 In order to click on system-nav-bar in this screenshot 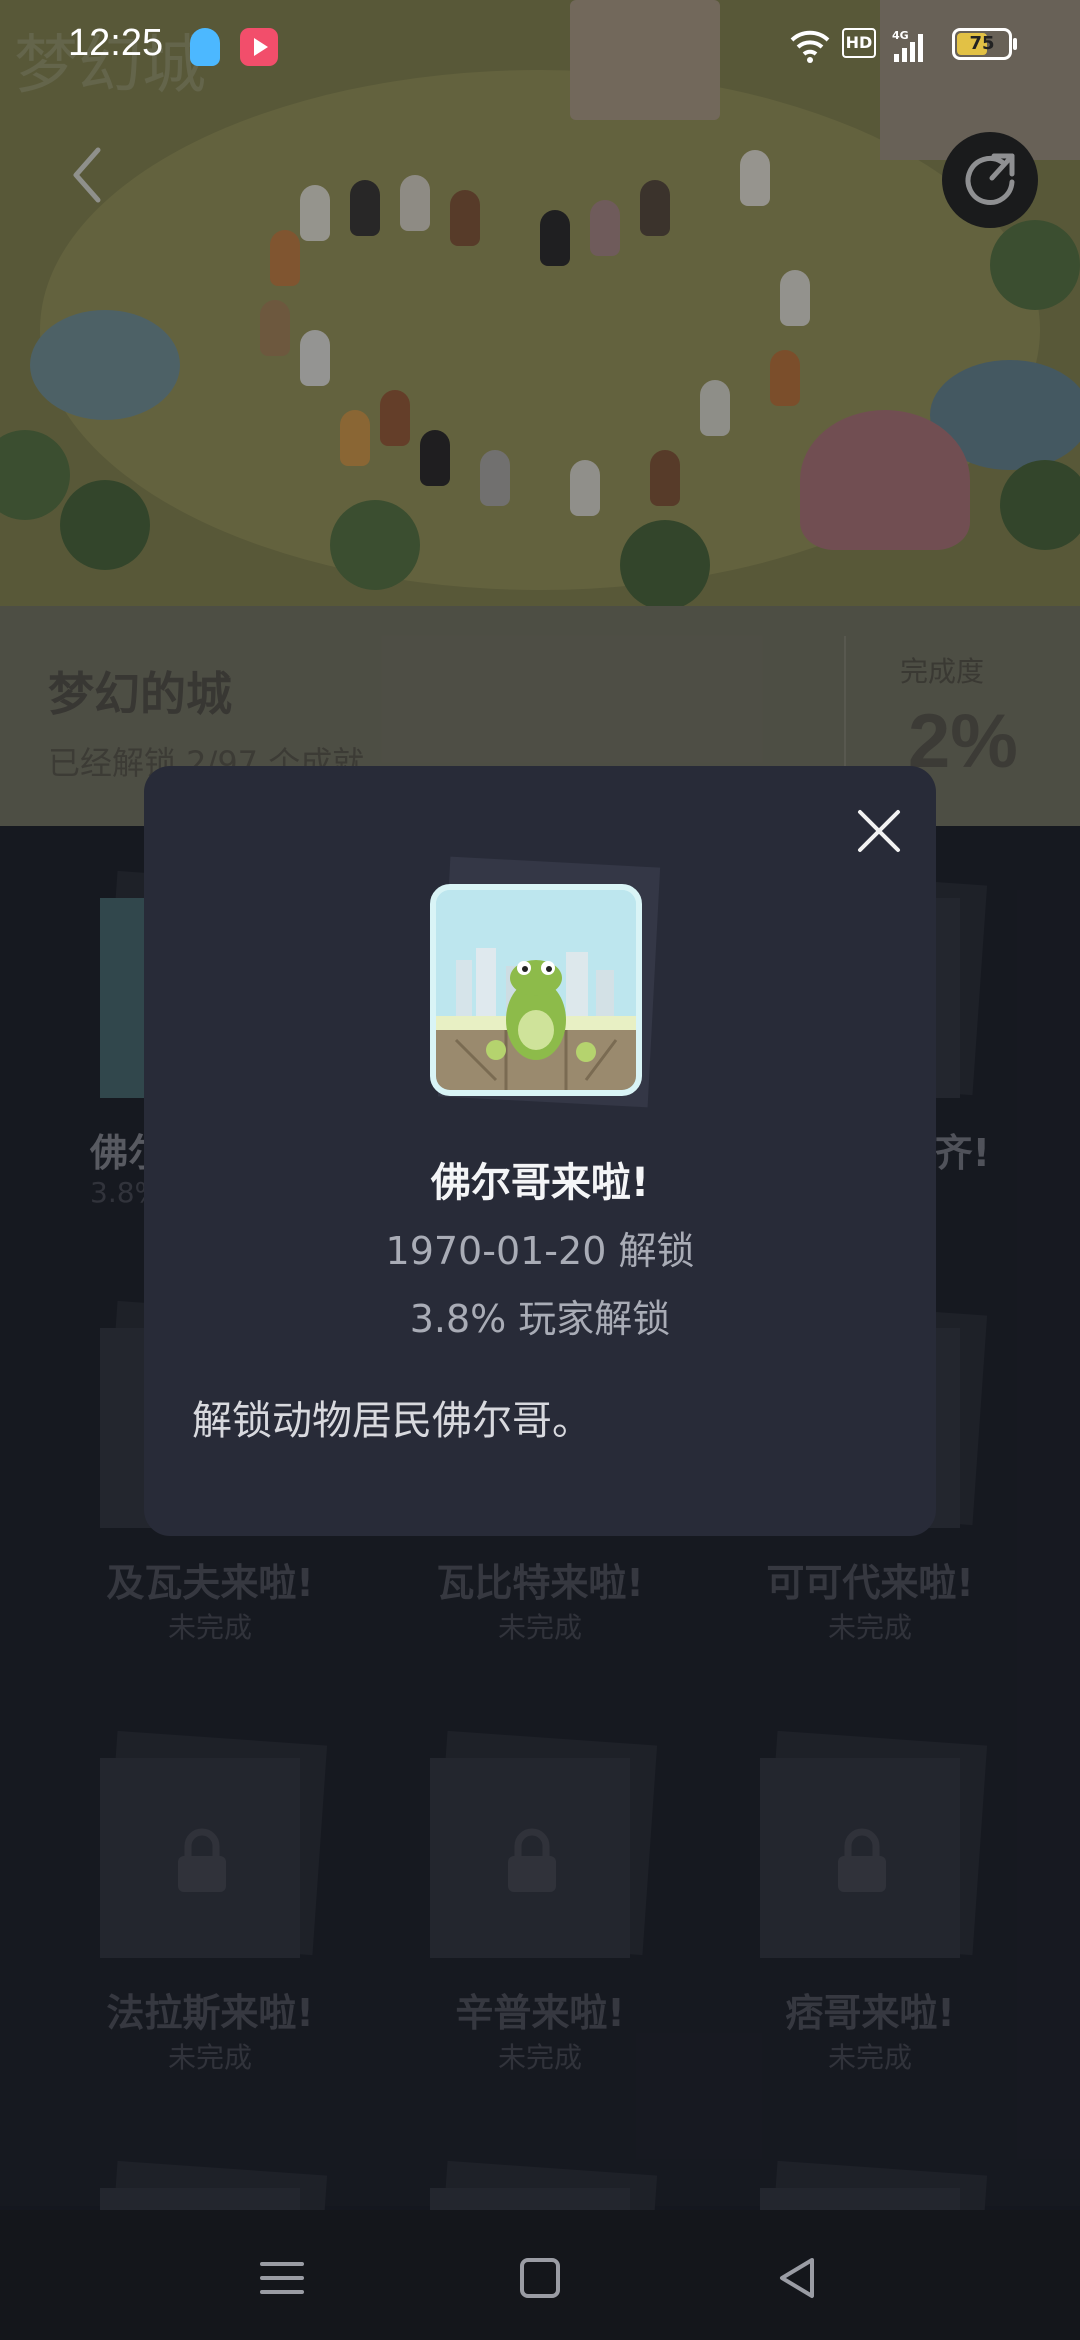, I will do `click(540, 2275)`.